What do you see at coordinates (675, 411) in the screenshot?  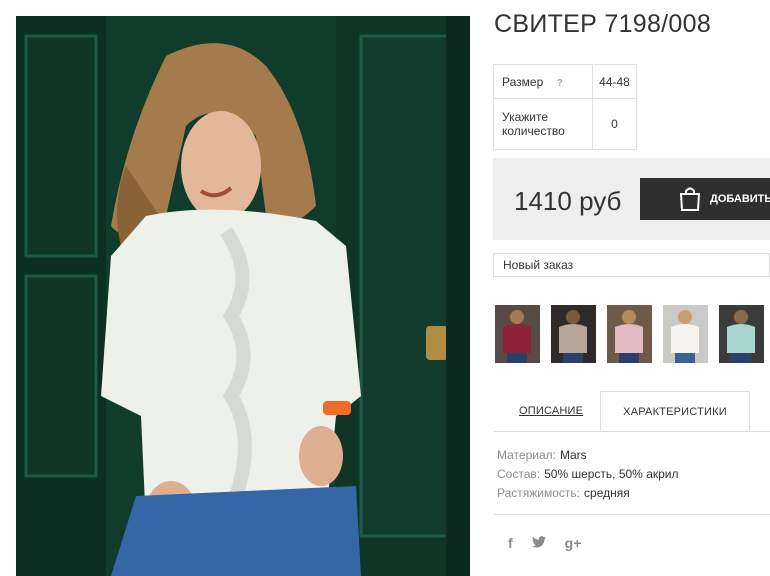 I see `tab-characteristics: ХАРАКТЕРИСТИКИ` at bounding box center [675, 411].